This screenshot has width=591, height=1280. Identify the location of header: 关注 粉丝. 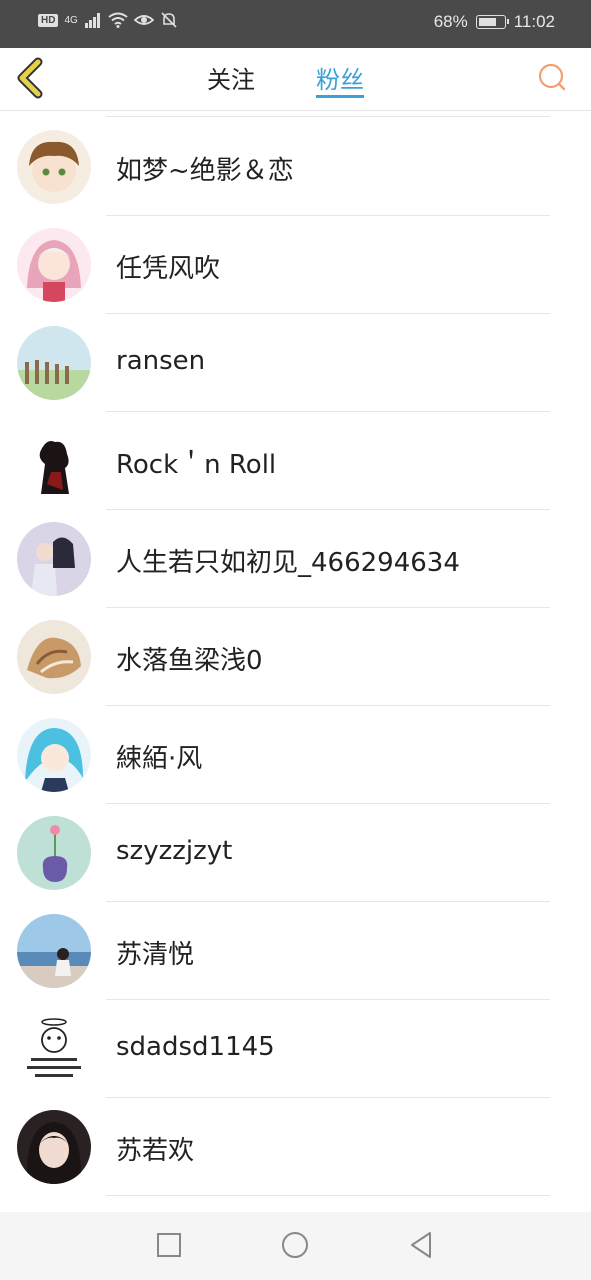
(295, 79).